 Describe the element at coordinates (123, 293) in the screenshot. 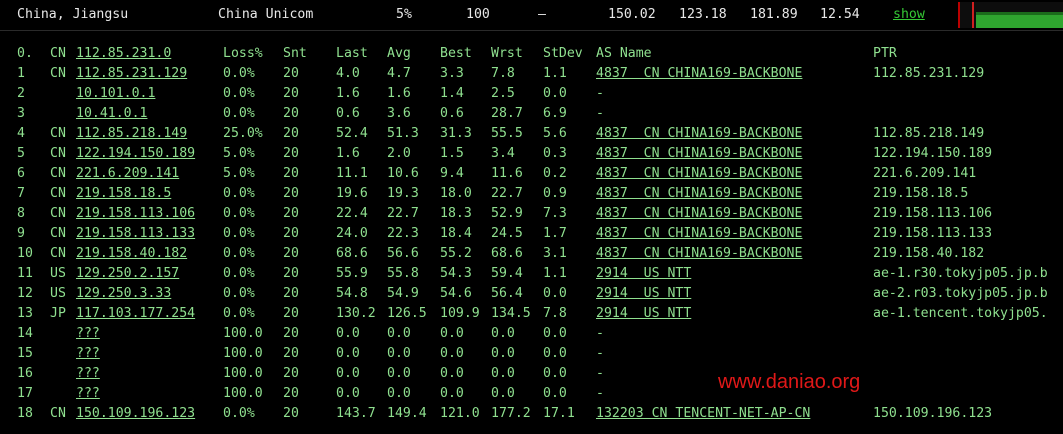

I see `hop-ip-link: 129.250.3.33` at that location.